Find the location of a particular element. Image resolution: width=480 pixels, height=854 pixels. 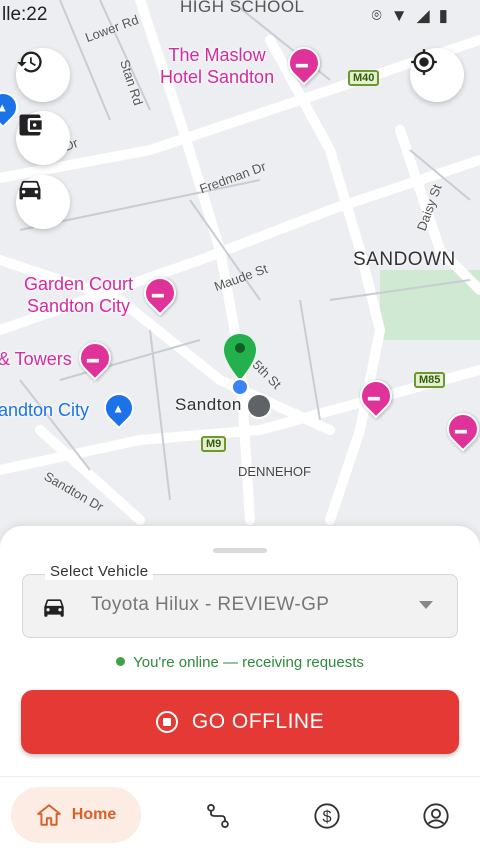

go-offline-label: GO OFFLINE is located at coordinates (258, 721).